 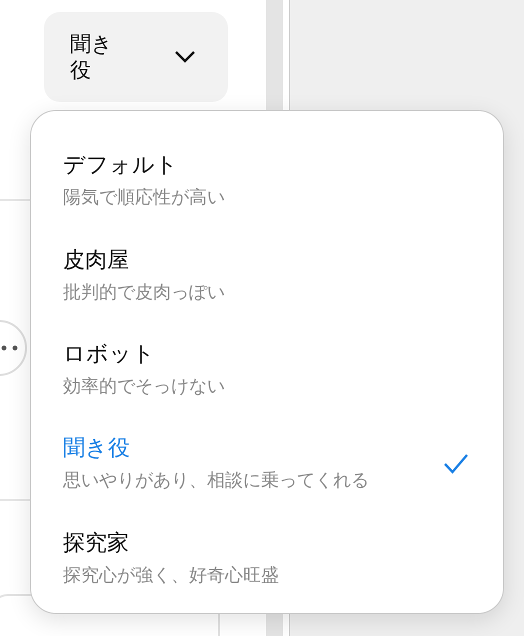 What do you see at coordinates (267, 282) in the screenshot?
I see `persona-option: 皮肉屋 批判的で皮肉っぽい` at bounding box center [267, 282].